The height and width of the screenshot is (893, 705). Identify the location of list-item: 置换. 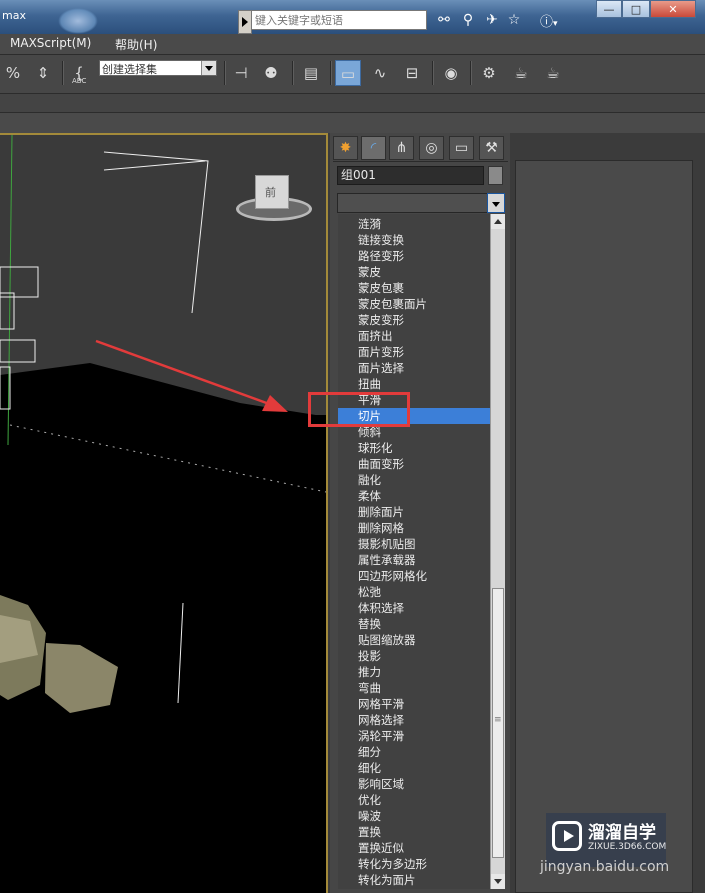
(414, 832).